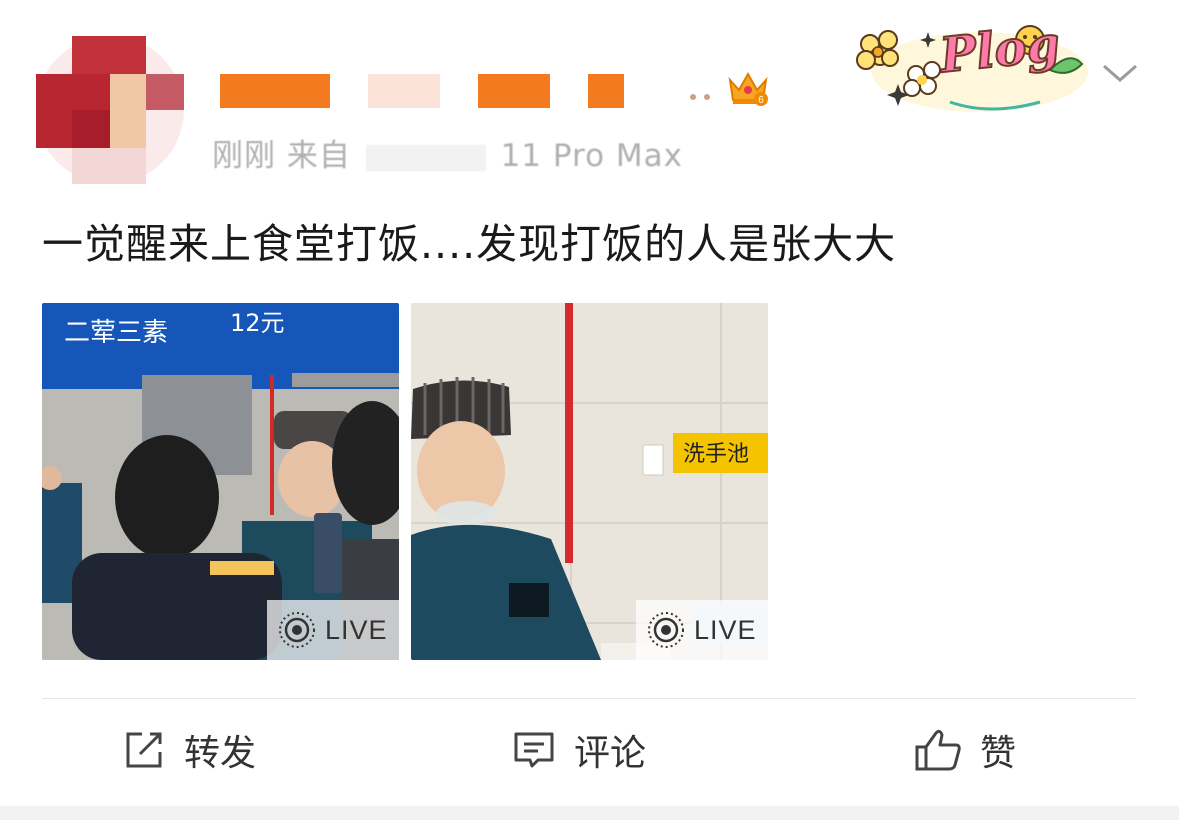 The width and height of the screenshot is (1179, 820). I want to click on meta-device: 11 Pro Max, so click(592, 156).